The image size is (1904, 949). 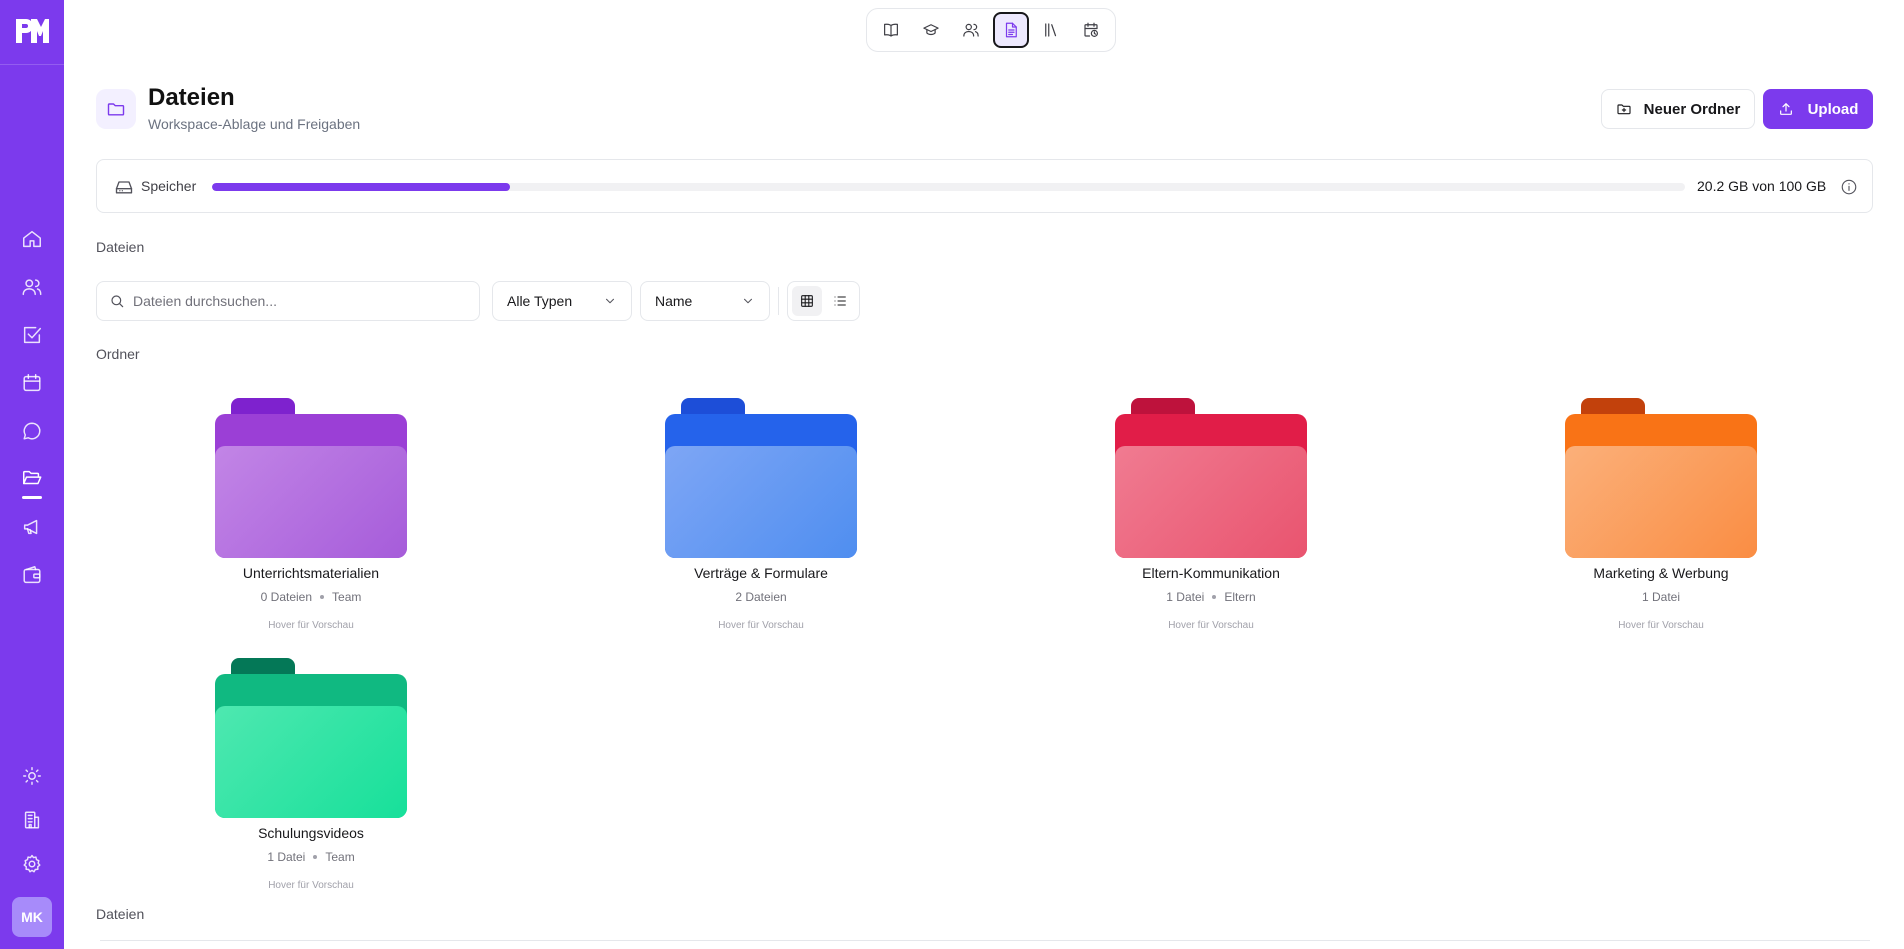 I want to click on files-section-label-bottom: Dateien, so click(x=120, y=914).